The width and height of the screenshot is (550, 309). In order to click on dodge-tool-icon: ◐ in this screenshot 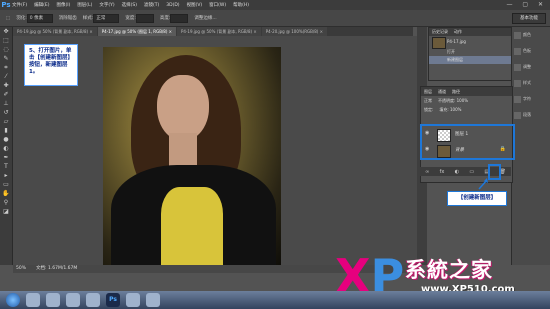, I will do `click(6, 148)`.